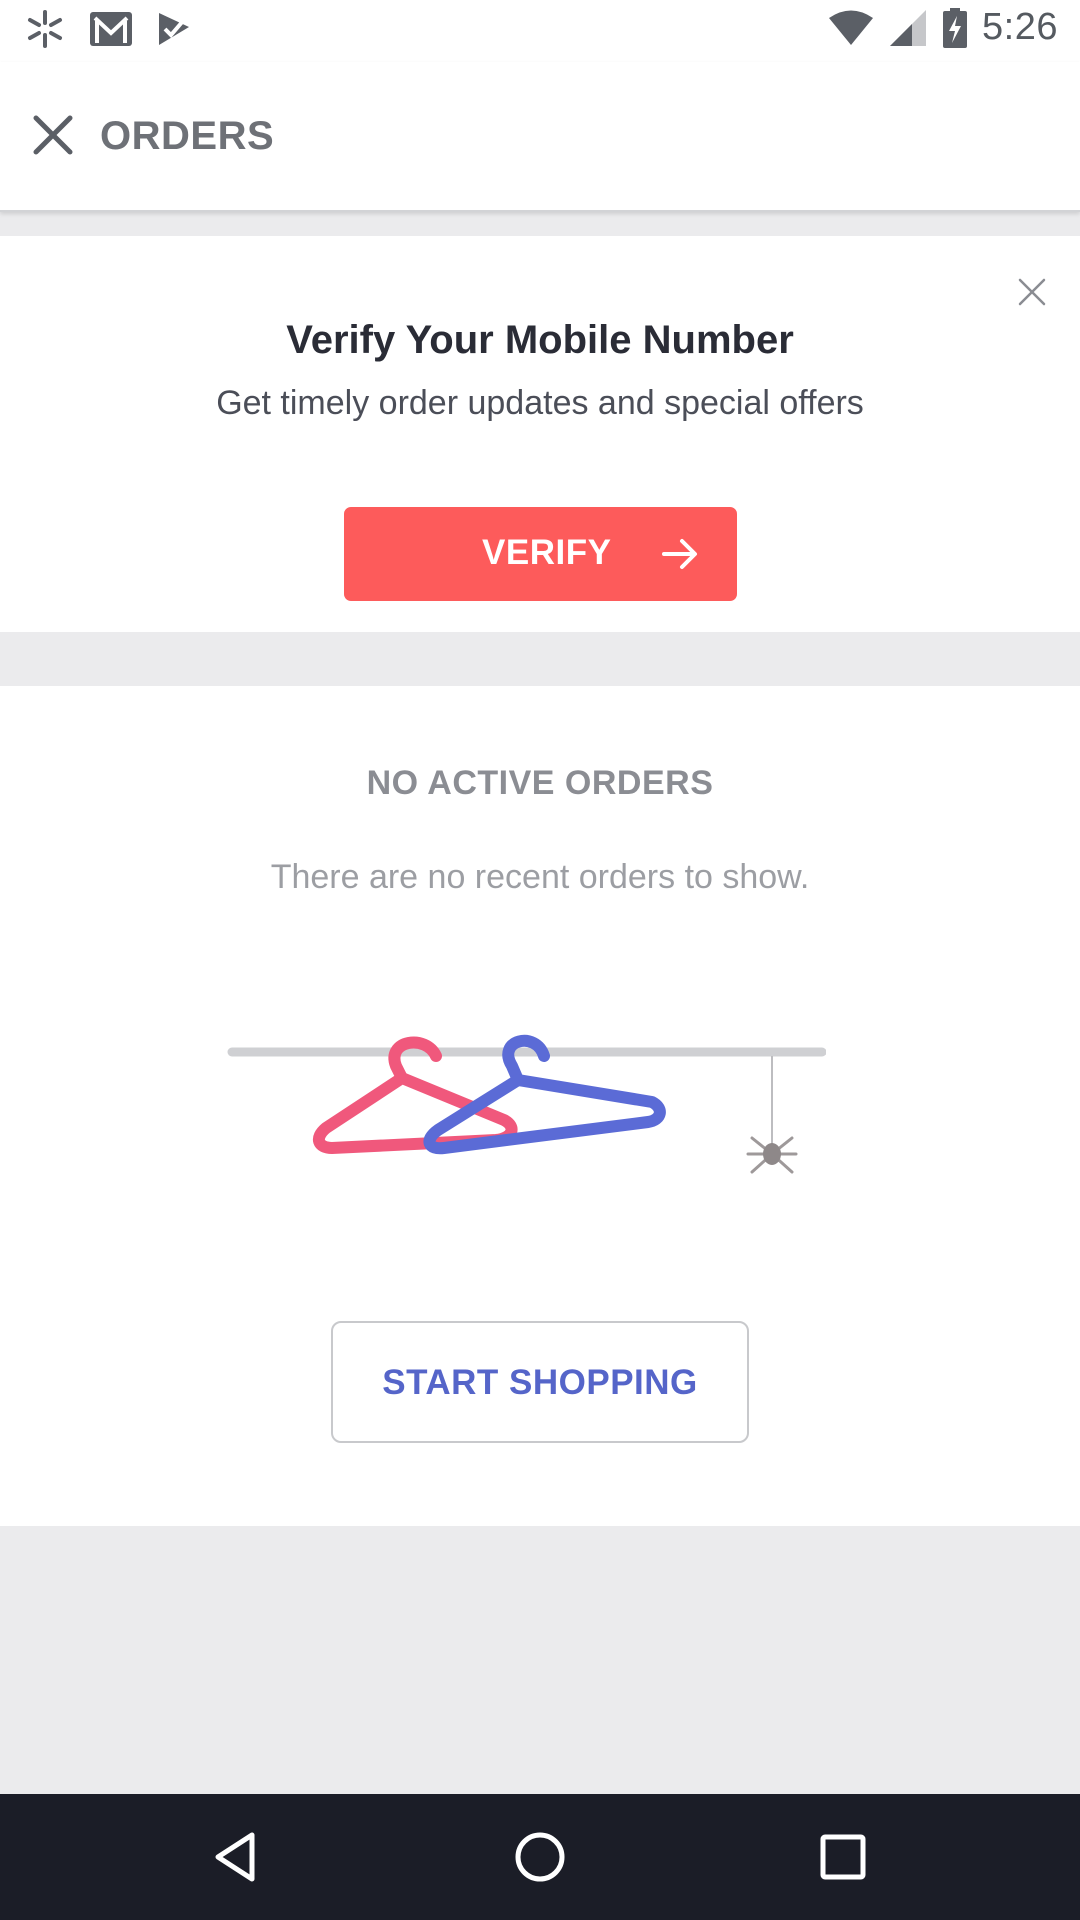  I want to click on spider-icon, so click(772, 1115).